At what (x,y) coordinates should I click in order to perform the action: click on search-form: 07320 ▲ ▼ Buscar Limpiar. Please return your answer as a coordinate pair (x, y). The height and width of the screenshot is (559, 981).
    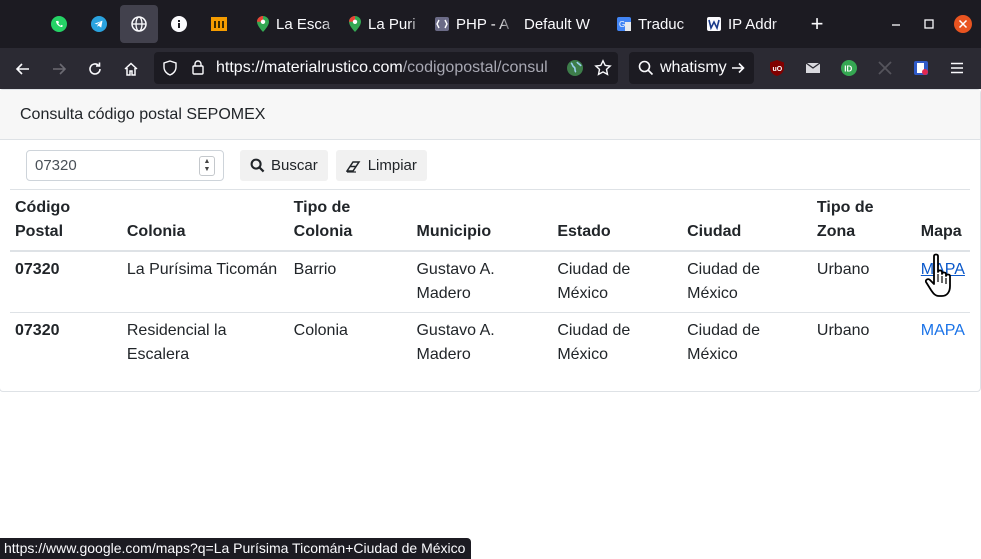
    Looking at the image, I should click on (226, 165).